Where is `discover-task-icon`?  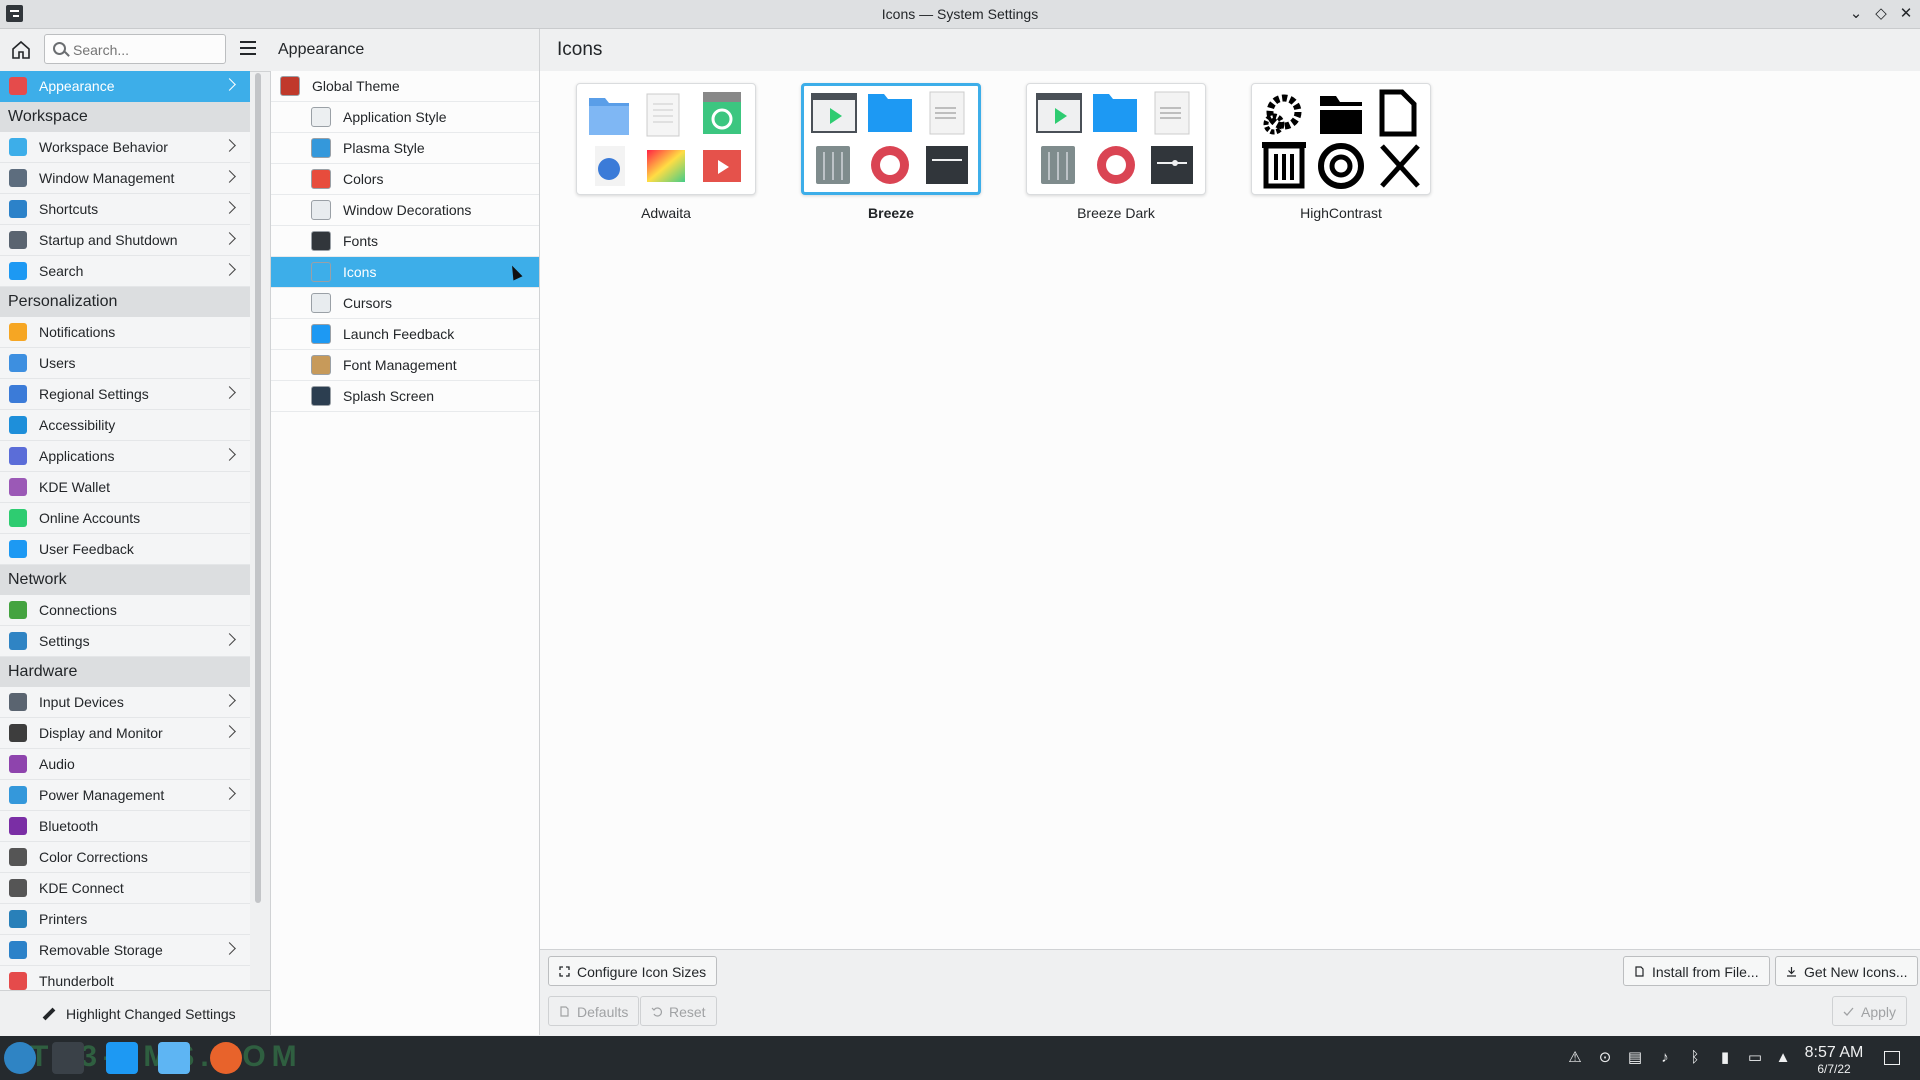 discover-task-icon is located at coordinates (122, 1058).